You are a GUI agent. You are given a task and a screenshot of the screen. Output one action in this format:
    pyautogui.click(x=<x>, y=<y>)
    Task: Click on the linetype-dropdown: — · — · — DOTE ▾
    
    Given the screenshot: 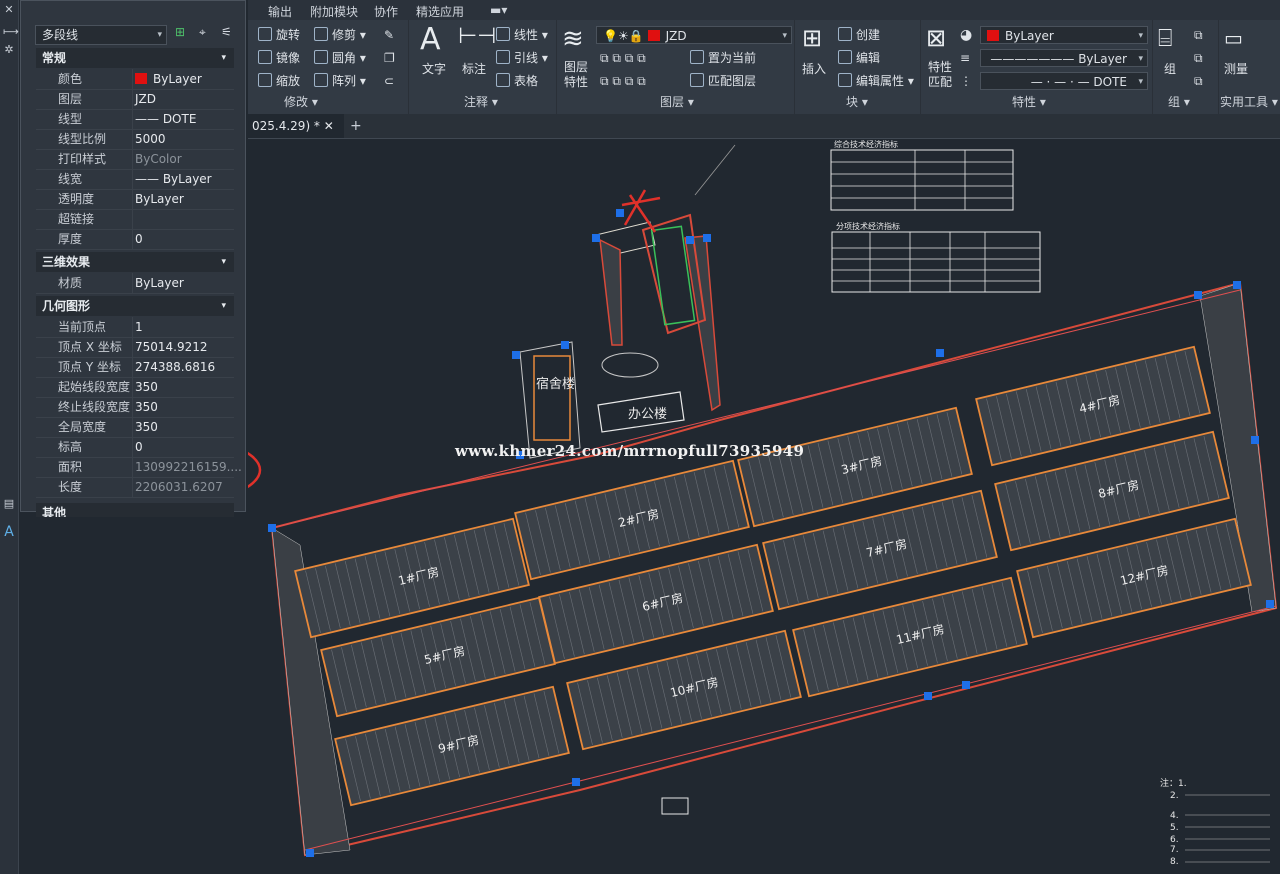 What is the action you would take?
    pyautogui.click(x=1064, y=81)
    